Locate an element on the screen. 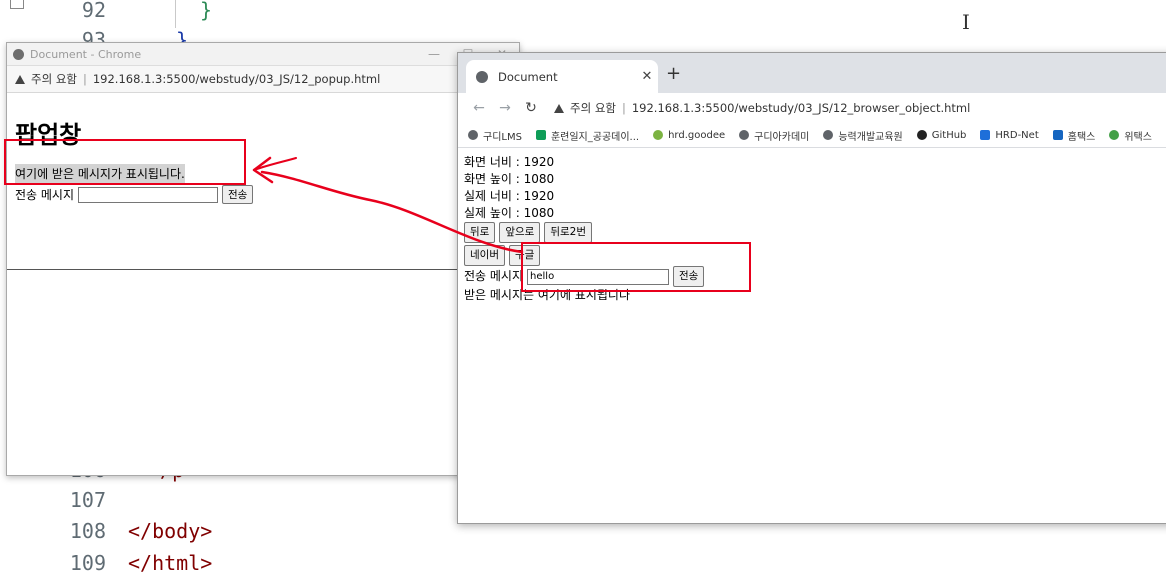 This screenshot has width=1166, height=575. annotation-arrow is located at coordinates (388, 205).